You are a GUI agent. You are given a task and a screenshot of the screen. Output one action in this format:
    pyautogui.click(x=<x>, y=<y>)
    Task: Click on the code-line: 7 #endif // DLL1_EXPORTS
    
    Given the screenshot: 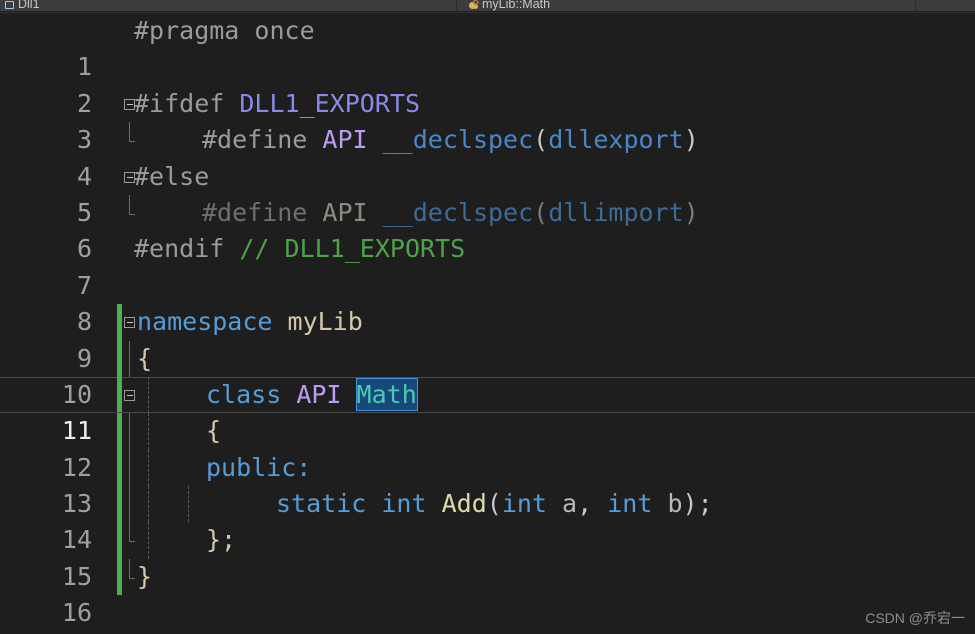 What is the action you would take?
    pyautogui.click(x=487, y=265)
    